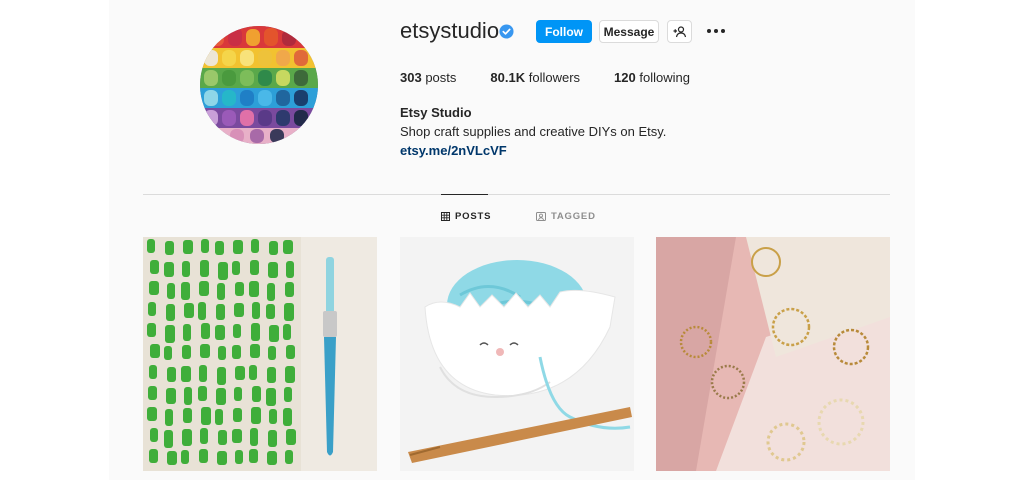 The height and width of the screenshot is (480, 1024). I want to click on tab-posts-label: POSTS, so click(473, 216).